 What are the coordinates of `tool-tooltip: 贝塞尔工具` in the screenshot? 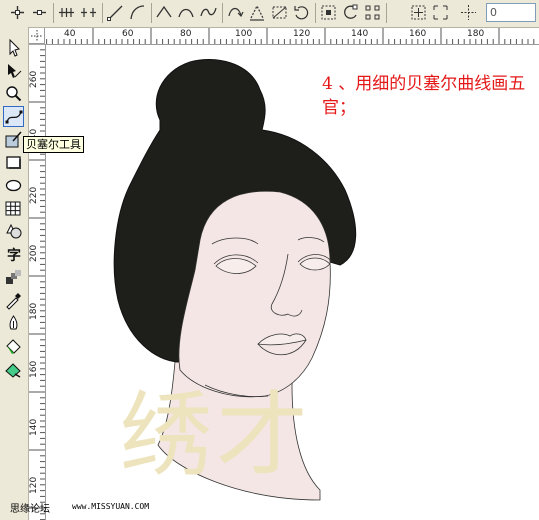 It's located at (53, 144).